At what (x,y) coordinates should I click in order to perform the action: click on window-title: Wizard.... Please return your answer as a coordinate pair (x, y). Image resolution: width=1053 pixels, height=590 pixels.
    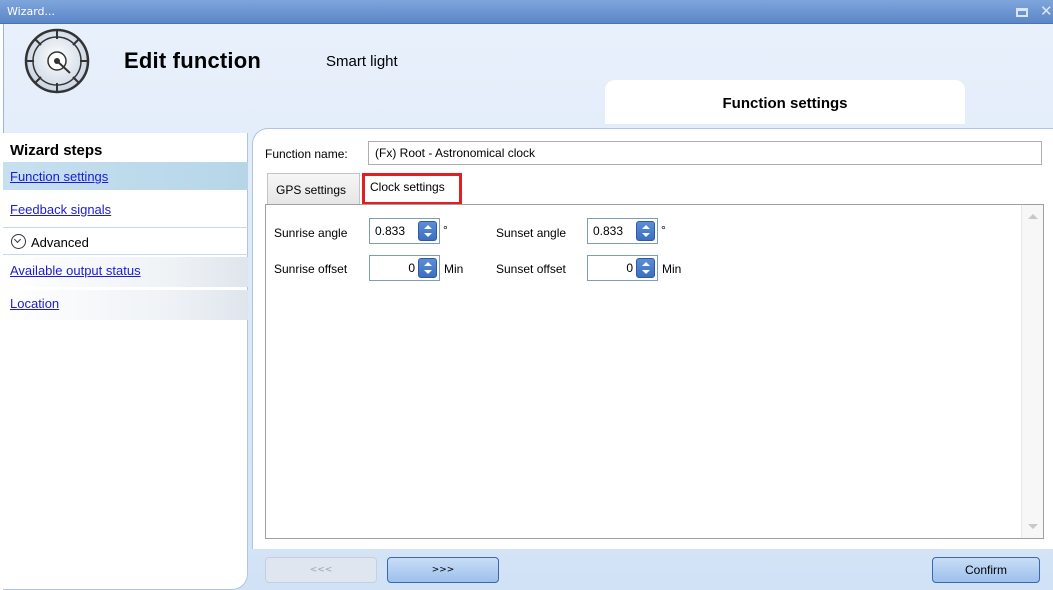
    Looking at the image, I should click on (31, 11).